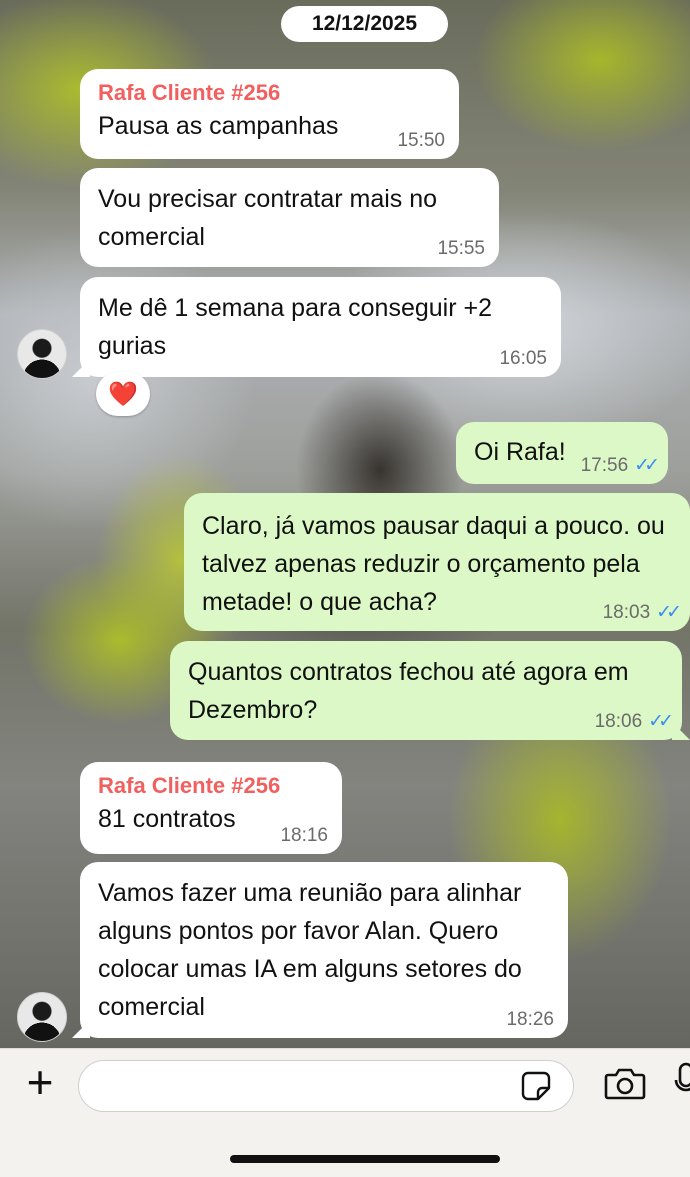 This screenshot has width=690, height=1177. What do you see at coordinates (123, 394) in the screenshot?
I see `heart-reaction-icon: ❤️` at bounding box center [123, 394].